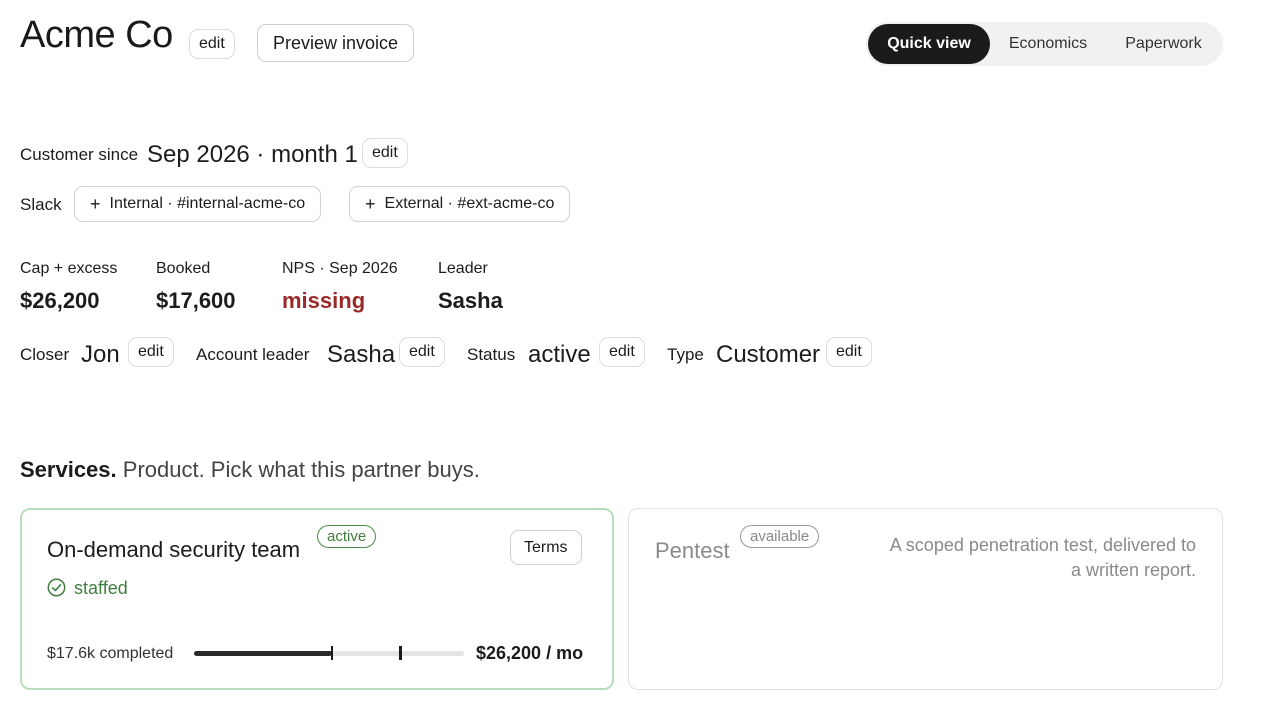  Describe the element at coordinates (692, 550) in the screenshot. I see `service-card-name: Pentest` at that location.